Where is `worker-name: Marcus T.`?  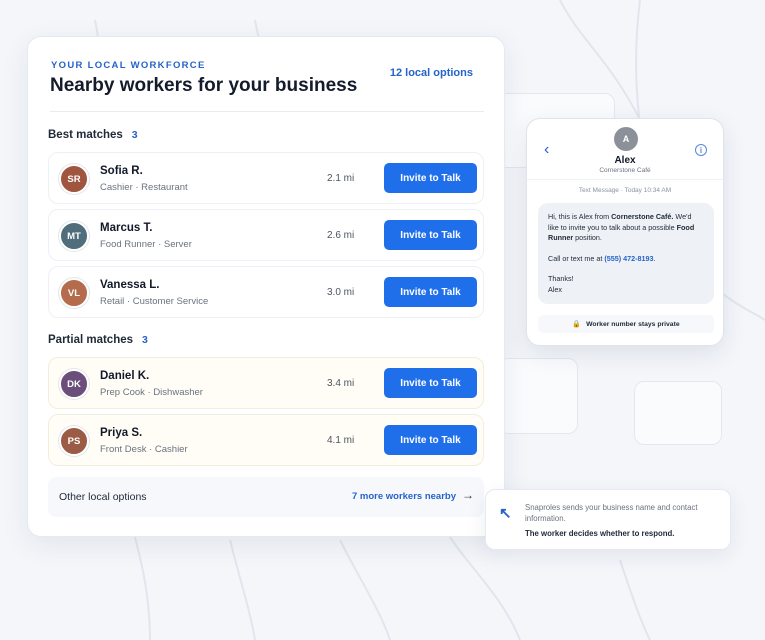 worker-name: Marcus T. is located at coordinates (126, 228).